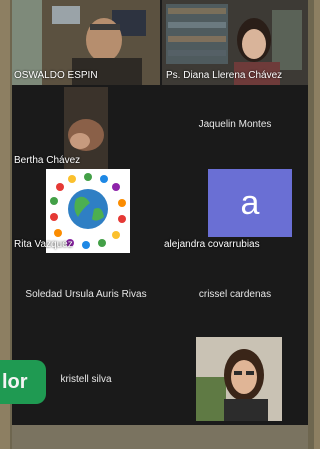 The height and width of the screenshot is (449, 320). Describe the element at coordinates (23, 382) in the screenshot. I see `side-overlay-chip: lor` at that location.